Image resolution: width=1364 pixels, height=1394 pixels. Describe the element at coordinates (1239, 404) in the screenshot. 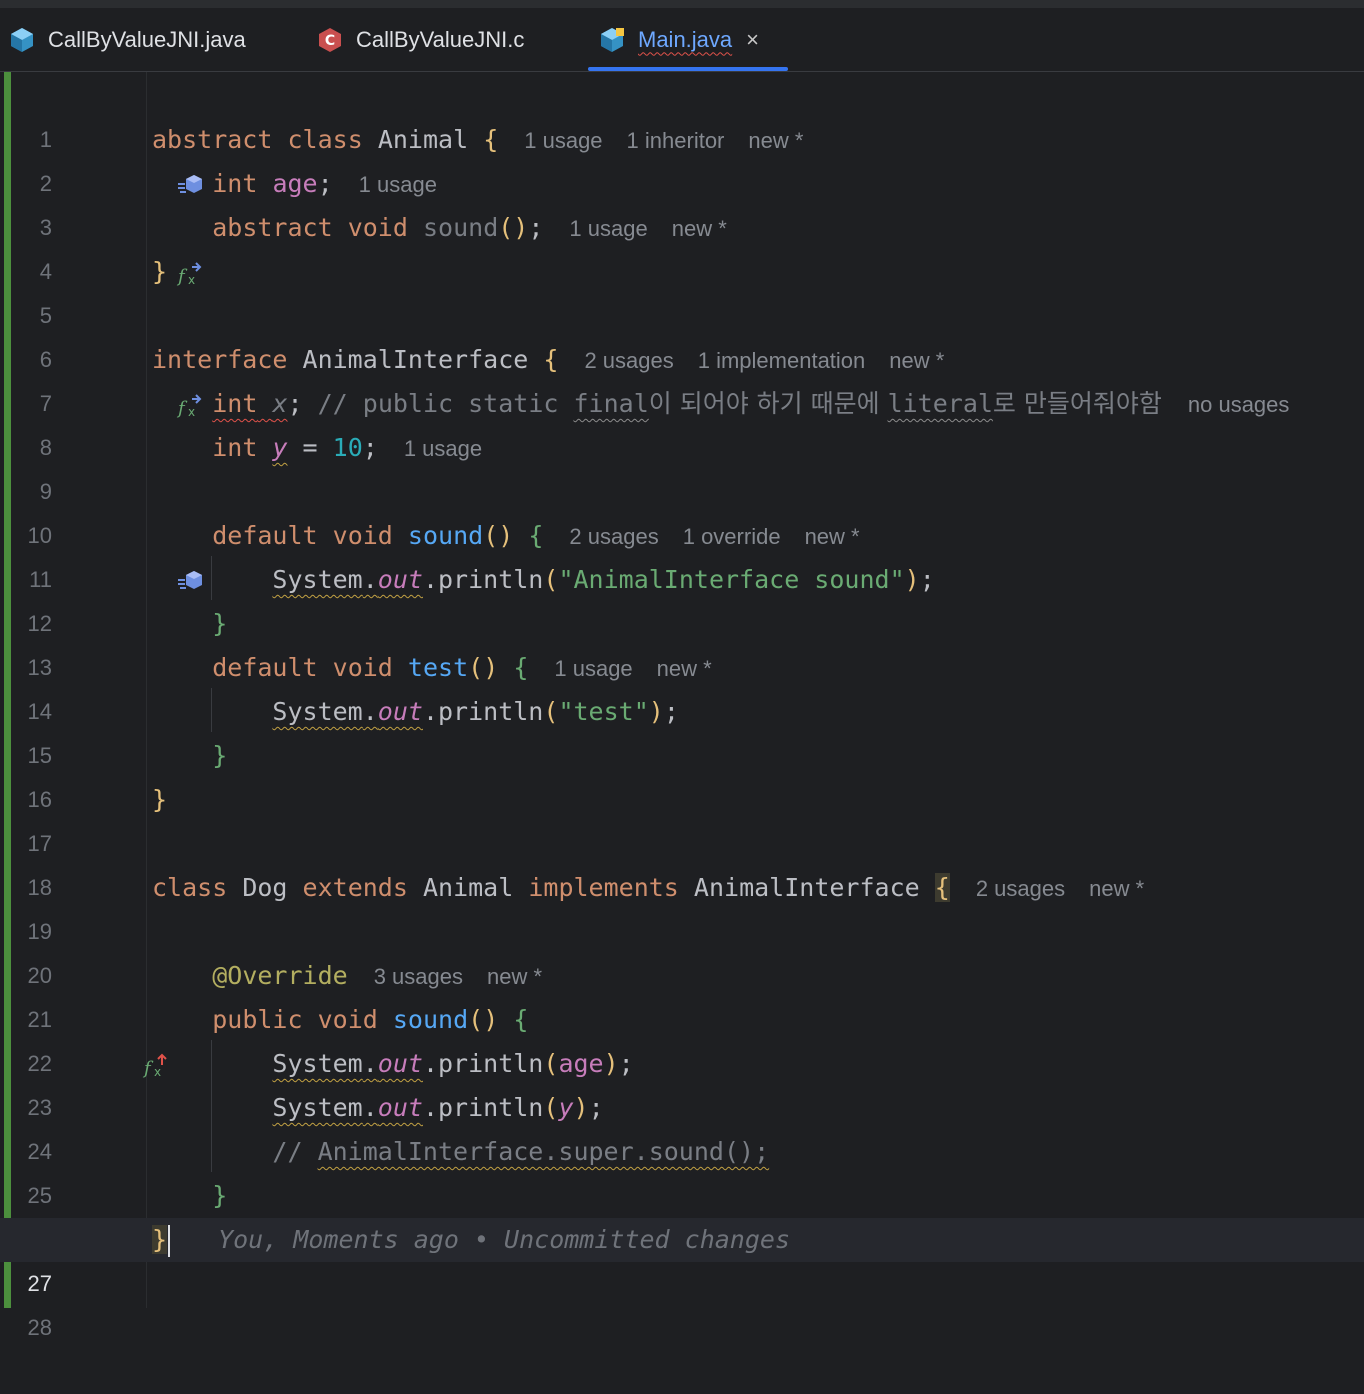

I see `usage-hint: no usages` at that location.